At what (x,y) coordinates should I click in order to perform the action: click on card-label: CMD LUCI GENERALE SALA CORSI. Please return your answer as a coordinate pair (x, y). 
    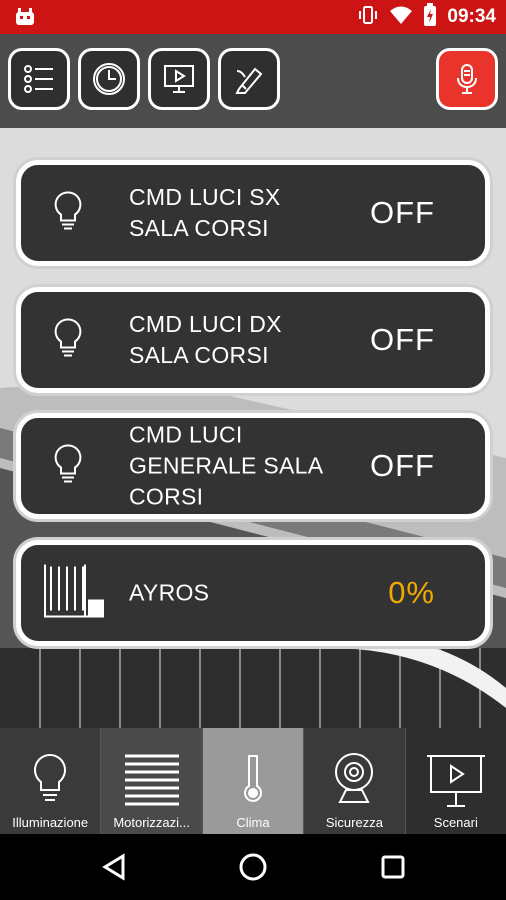
    Looking at the image, I should click on (226, 465).